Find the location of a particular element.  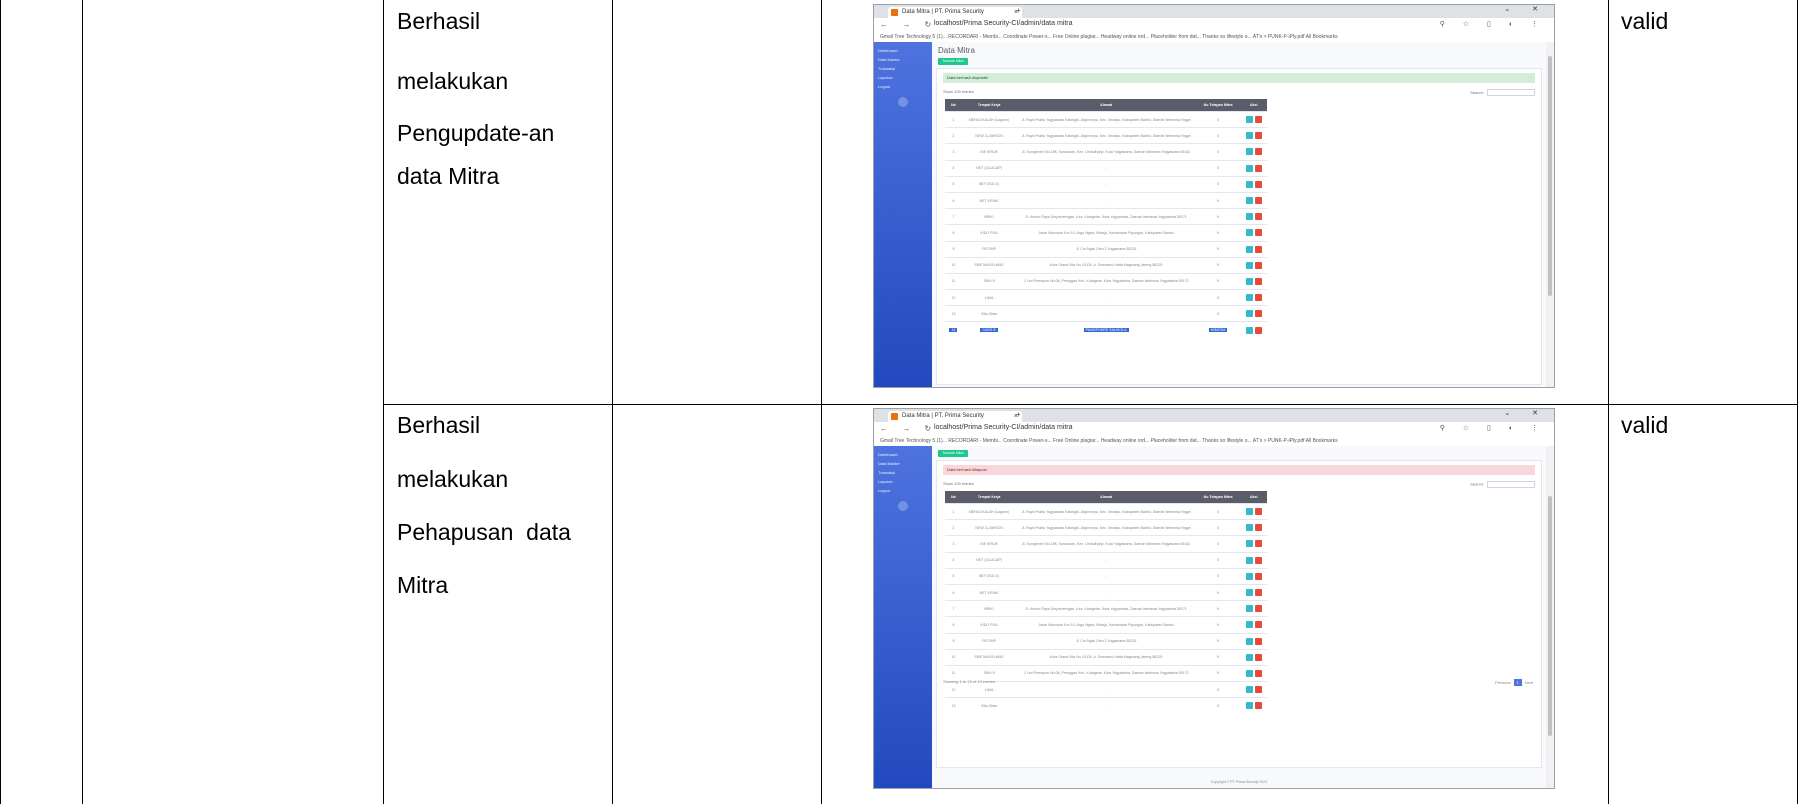

pagination-next: Next is located at coordinates (1529, 682).